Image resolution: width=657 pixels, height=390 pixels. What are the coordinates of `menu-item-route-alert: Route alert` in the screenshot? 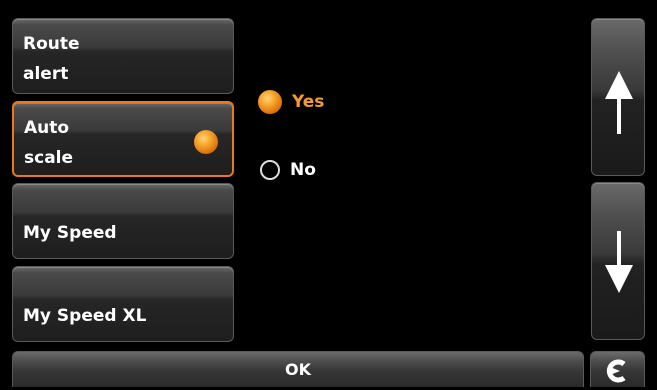 It's located at (123, 56).